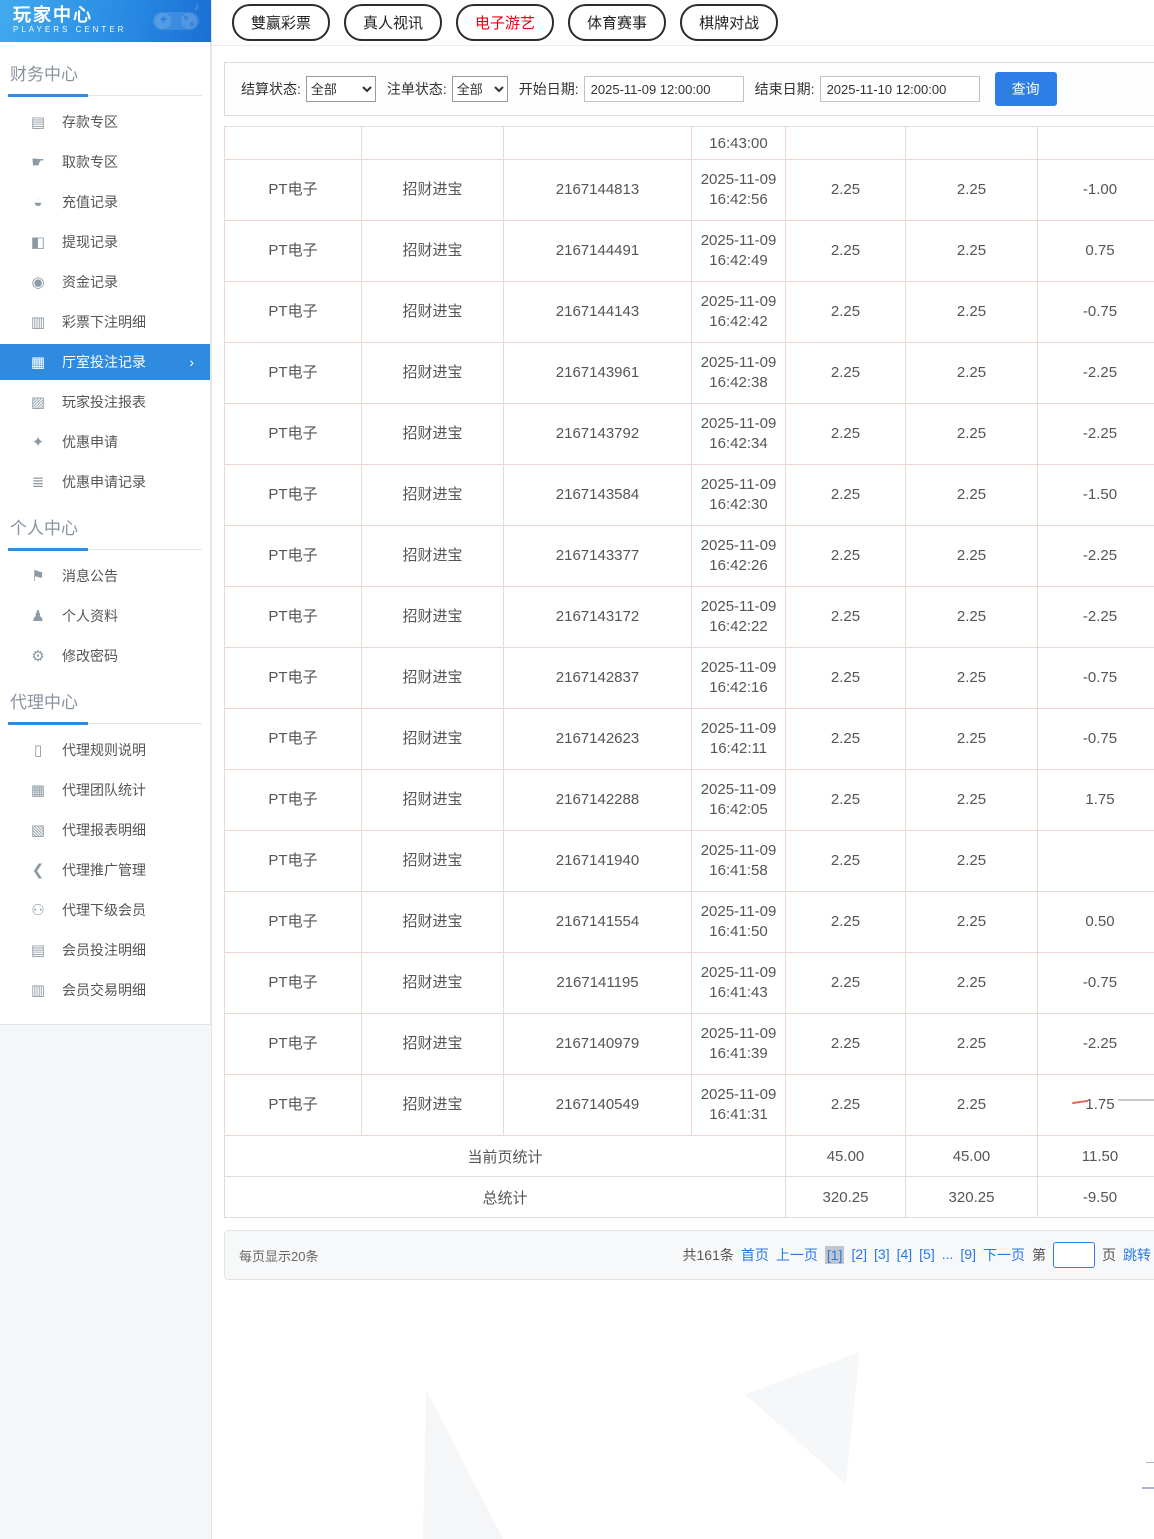  What do you see at coordinates (416, 89) in the screenshot?
I see `order-status-label: 注单状态:` at bounding box center [416, 89].